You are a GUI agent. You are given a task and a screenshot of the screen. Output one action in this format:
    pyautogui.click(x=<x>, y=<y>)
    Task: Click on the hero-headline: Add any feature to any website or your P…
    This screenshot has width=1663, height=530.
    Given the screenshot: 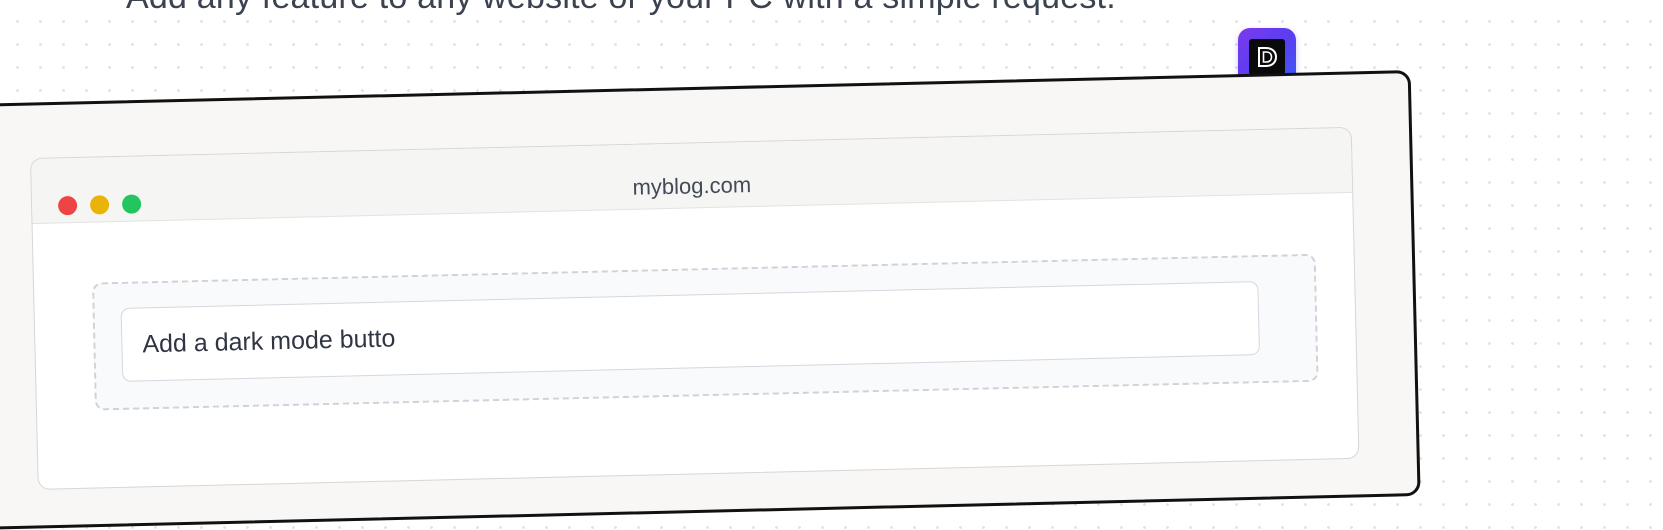 What is the action you would take?
    pyautogui.click(x=621, y=8)
    